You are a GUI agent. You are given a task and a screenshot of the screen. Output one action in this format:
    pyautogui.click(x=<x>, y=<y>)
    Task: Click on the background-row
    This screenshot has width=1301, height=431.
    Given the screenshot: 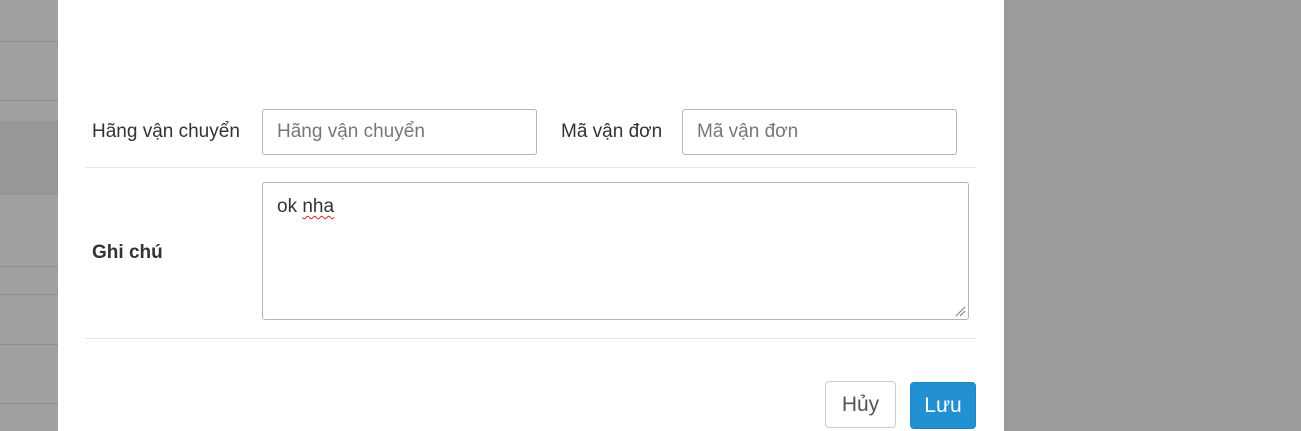 What is the action you would take?
    pyautogui.click(x=29, y=158)
    